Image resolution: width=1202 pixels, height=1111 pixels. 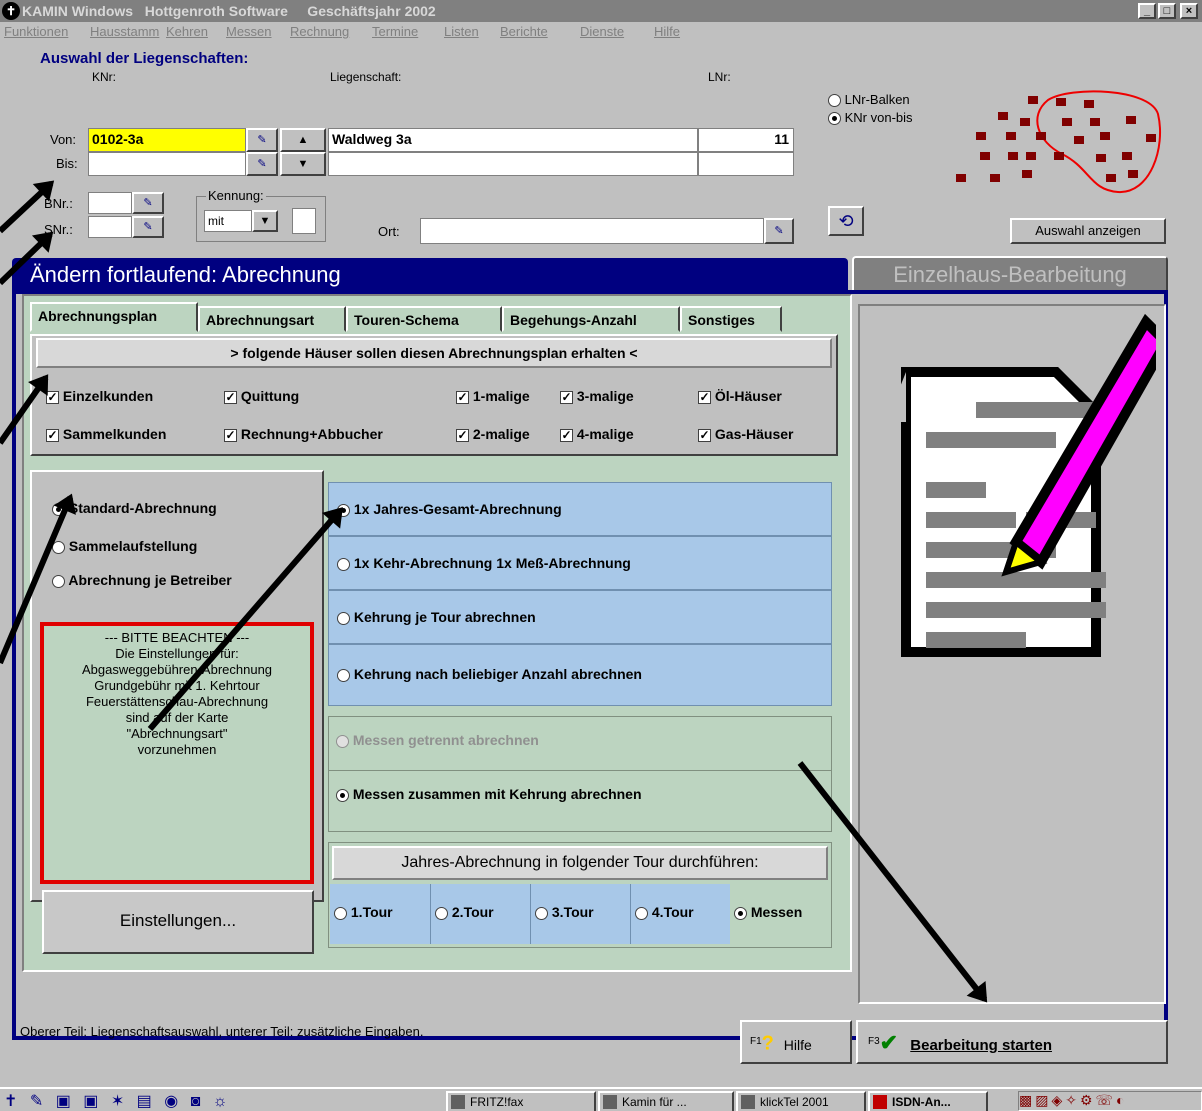 I want to click on menu-listen: Listen, so click(x=461, y=31).